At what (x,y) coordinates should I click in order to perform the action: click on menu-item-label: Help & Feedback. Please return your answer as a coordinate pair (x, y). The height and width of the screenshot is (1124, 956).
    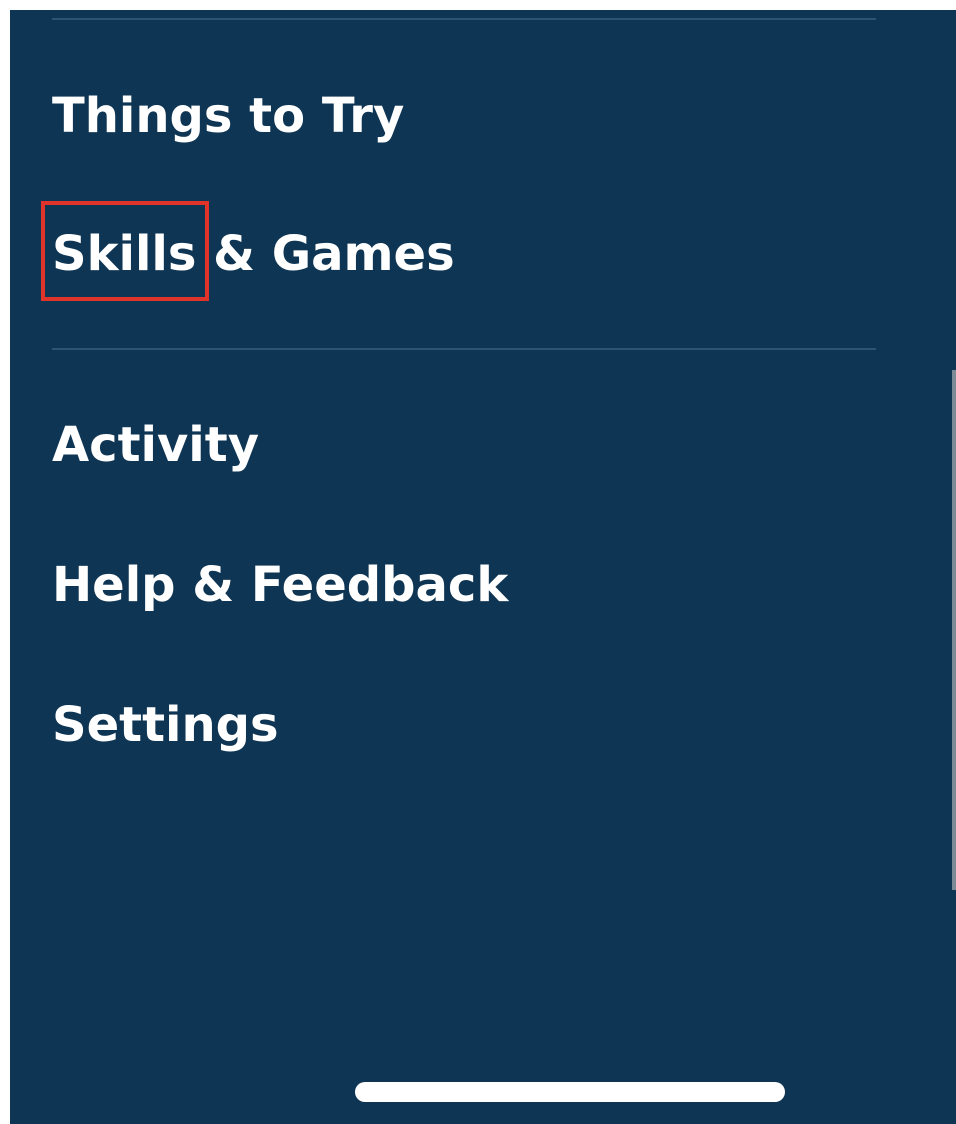
    Looking at the image, I should click on (280, 585).